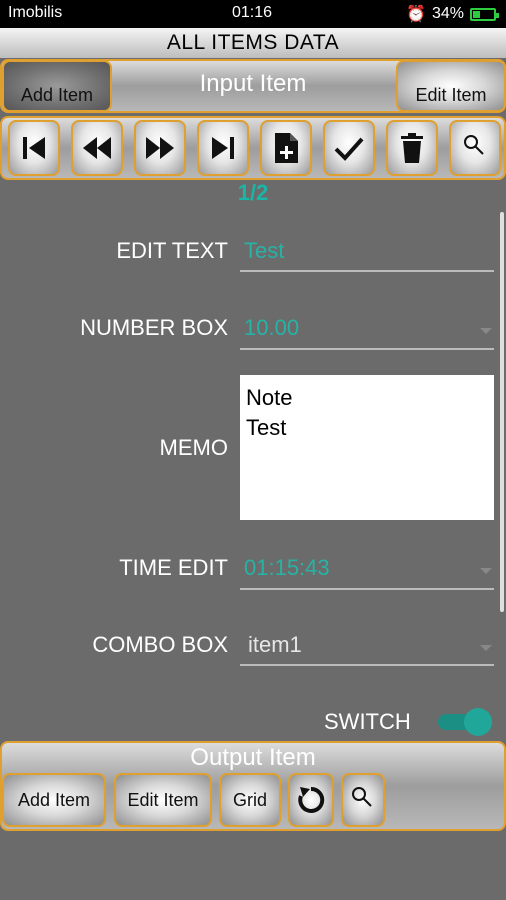 The width and height of the screenshot is (506, 900). What do you see at coordinates (253, 83) in the screenshot?
I see `input-item-label: Input Item` at bounding box center [253, 83].